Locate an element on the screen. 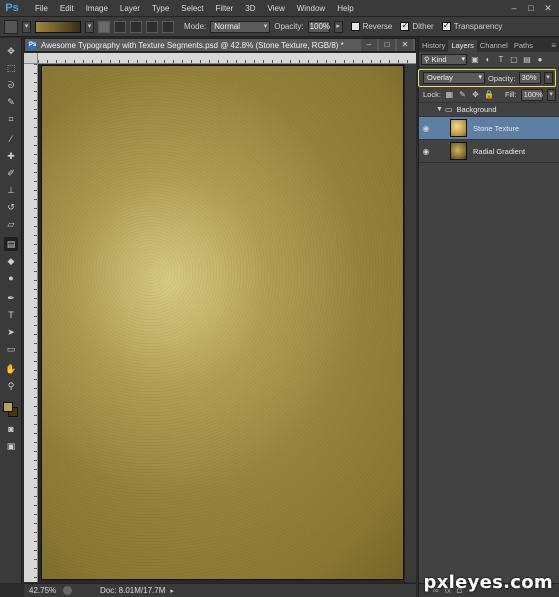 This screenshot has height=597, width=559. quick-mask-icon: ◙ is located at coordinates (11, 429).